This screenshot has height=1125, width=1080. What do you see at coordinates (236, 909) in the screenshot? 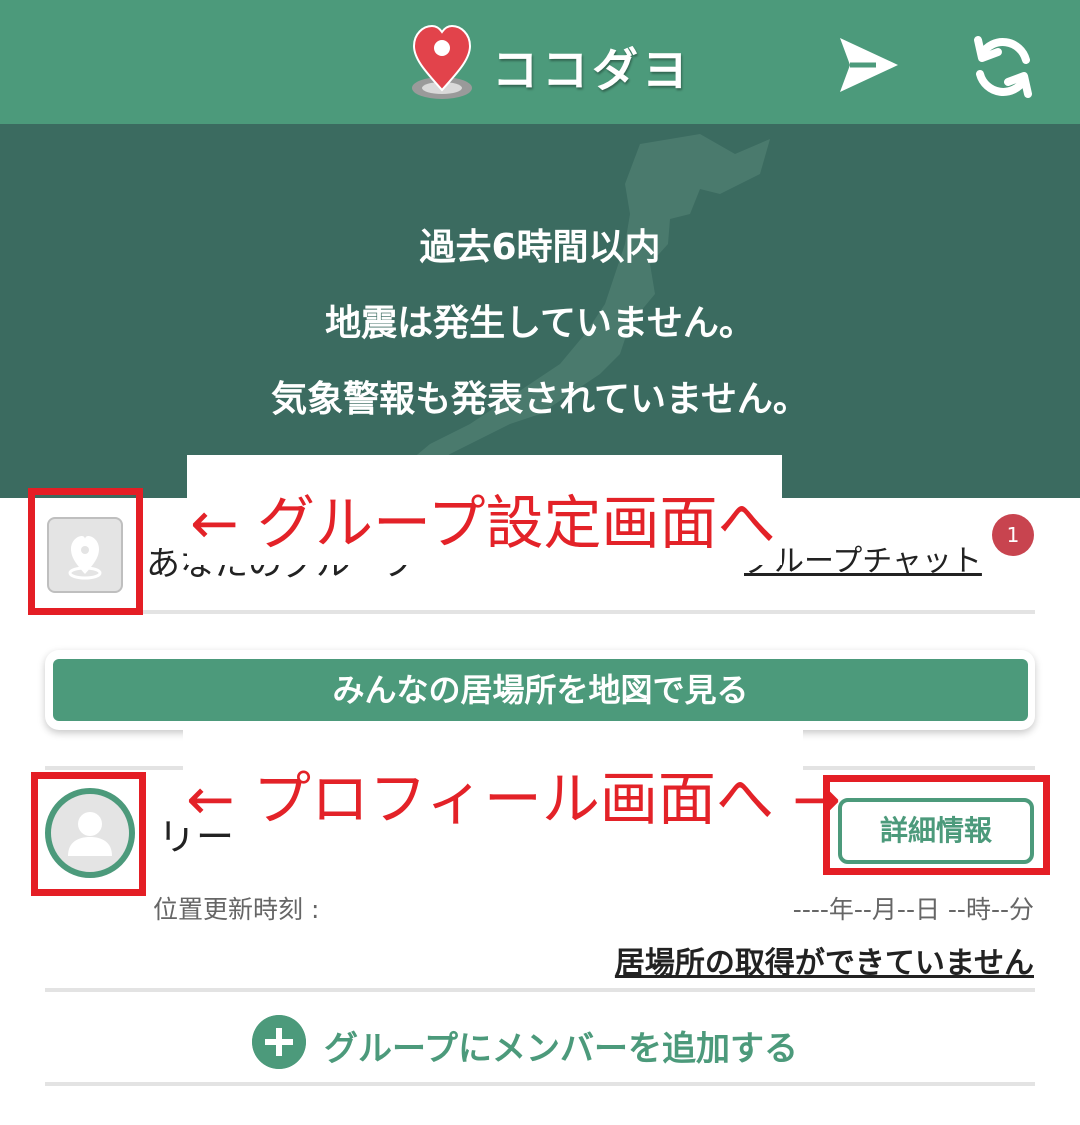
I see `location-update-label: 位置更新時刻 :` at bounding box center [236, 909].